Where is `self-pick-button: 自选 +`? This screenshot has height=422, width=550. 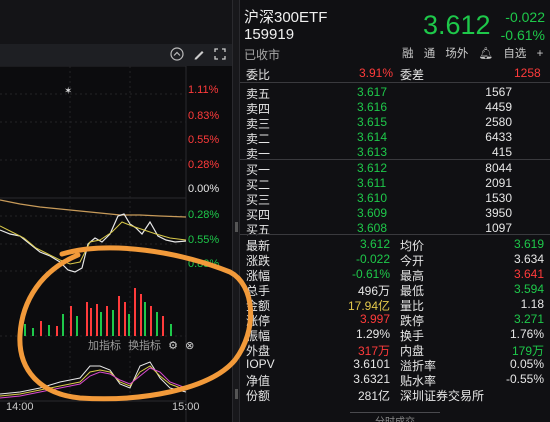
self-pick-button: 自选 + is located at coordinates (526, 54).